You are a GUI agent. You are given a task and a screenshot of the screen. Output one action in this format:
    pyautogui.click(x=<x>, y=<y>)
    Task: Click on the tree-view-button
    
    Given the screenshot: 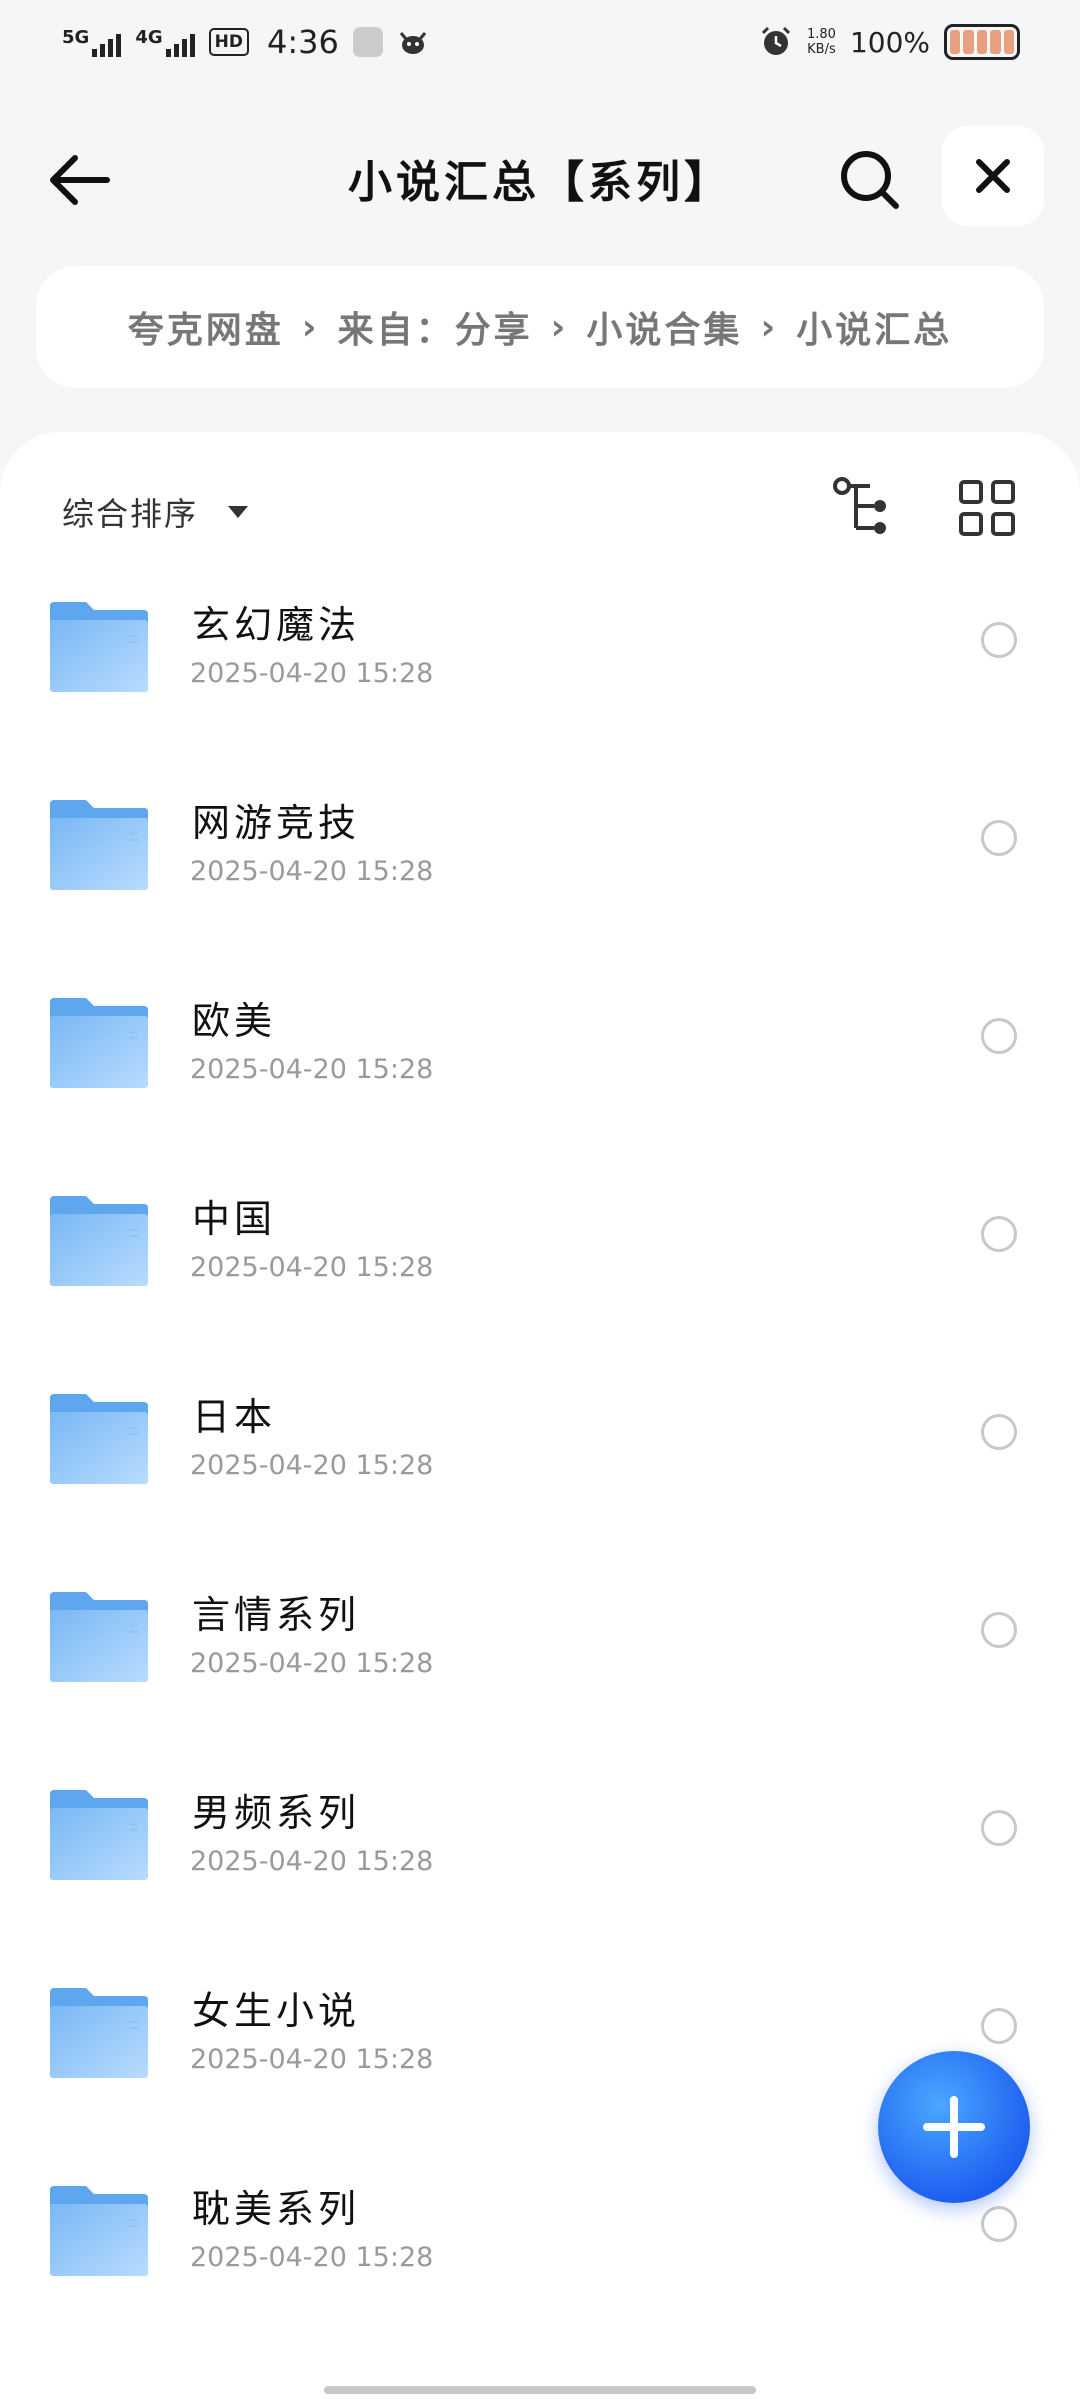 What is the action you would take?
    pyautogui.click(x=865, y=507)
    